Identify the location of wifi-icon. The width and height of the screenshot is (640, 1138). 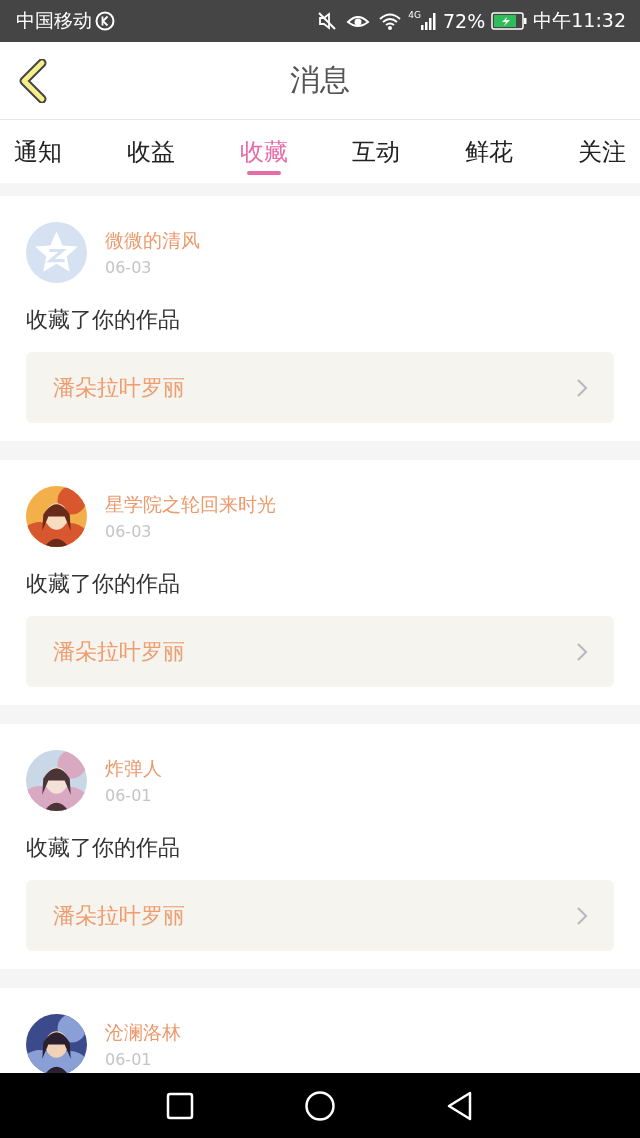
(390, 21).